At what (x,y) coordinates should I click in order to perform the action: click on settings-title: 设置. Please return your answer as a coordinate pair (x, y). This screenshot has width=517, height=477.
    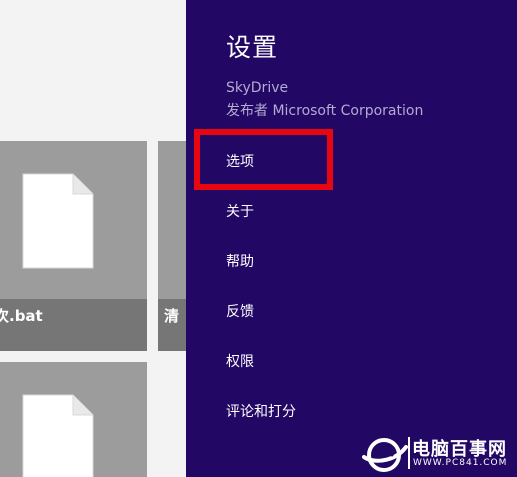
    Looking at the image, I should click on (252, 47).